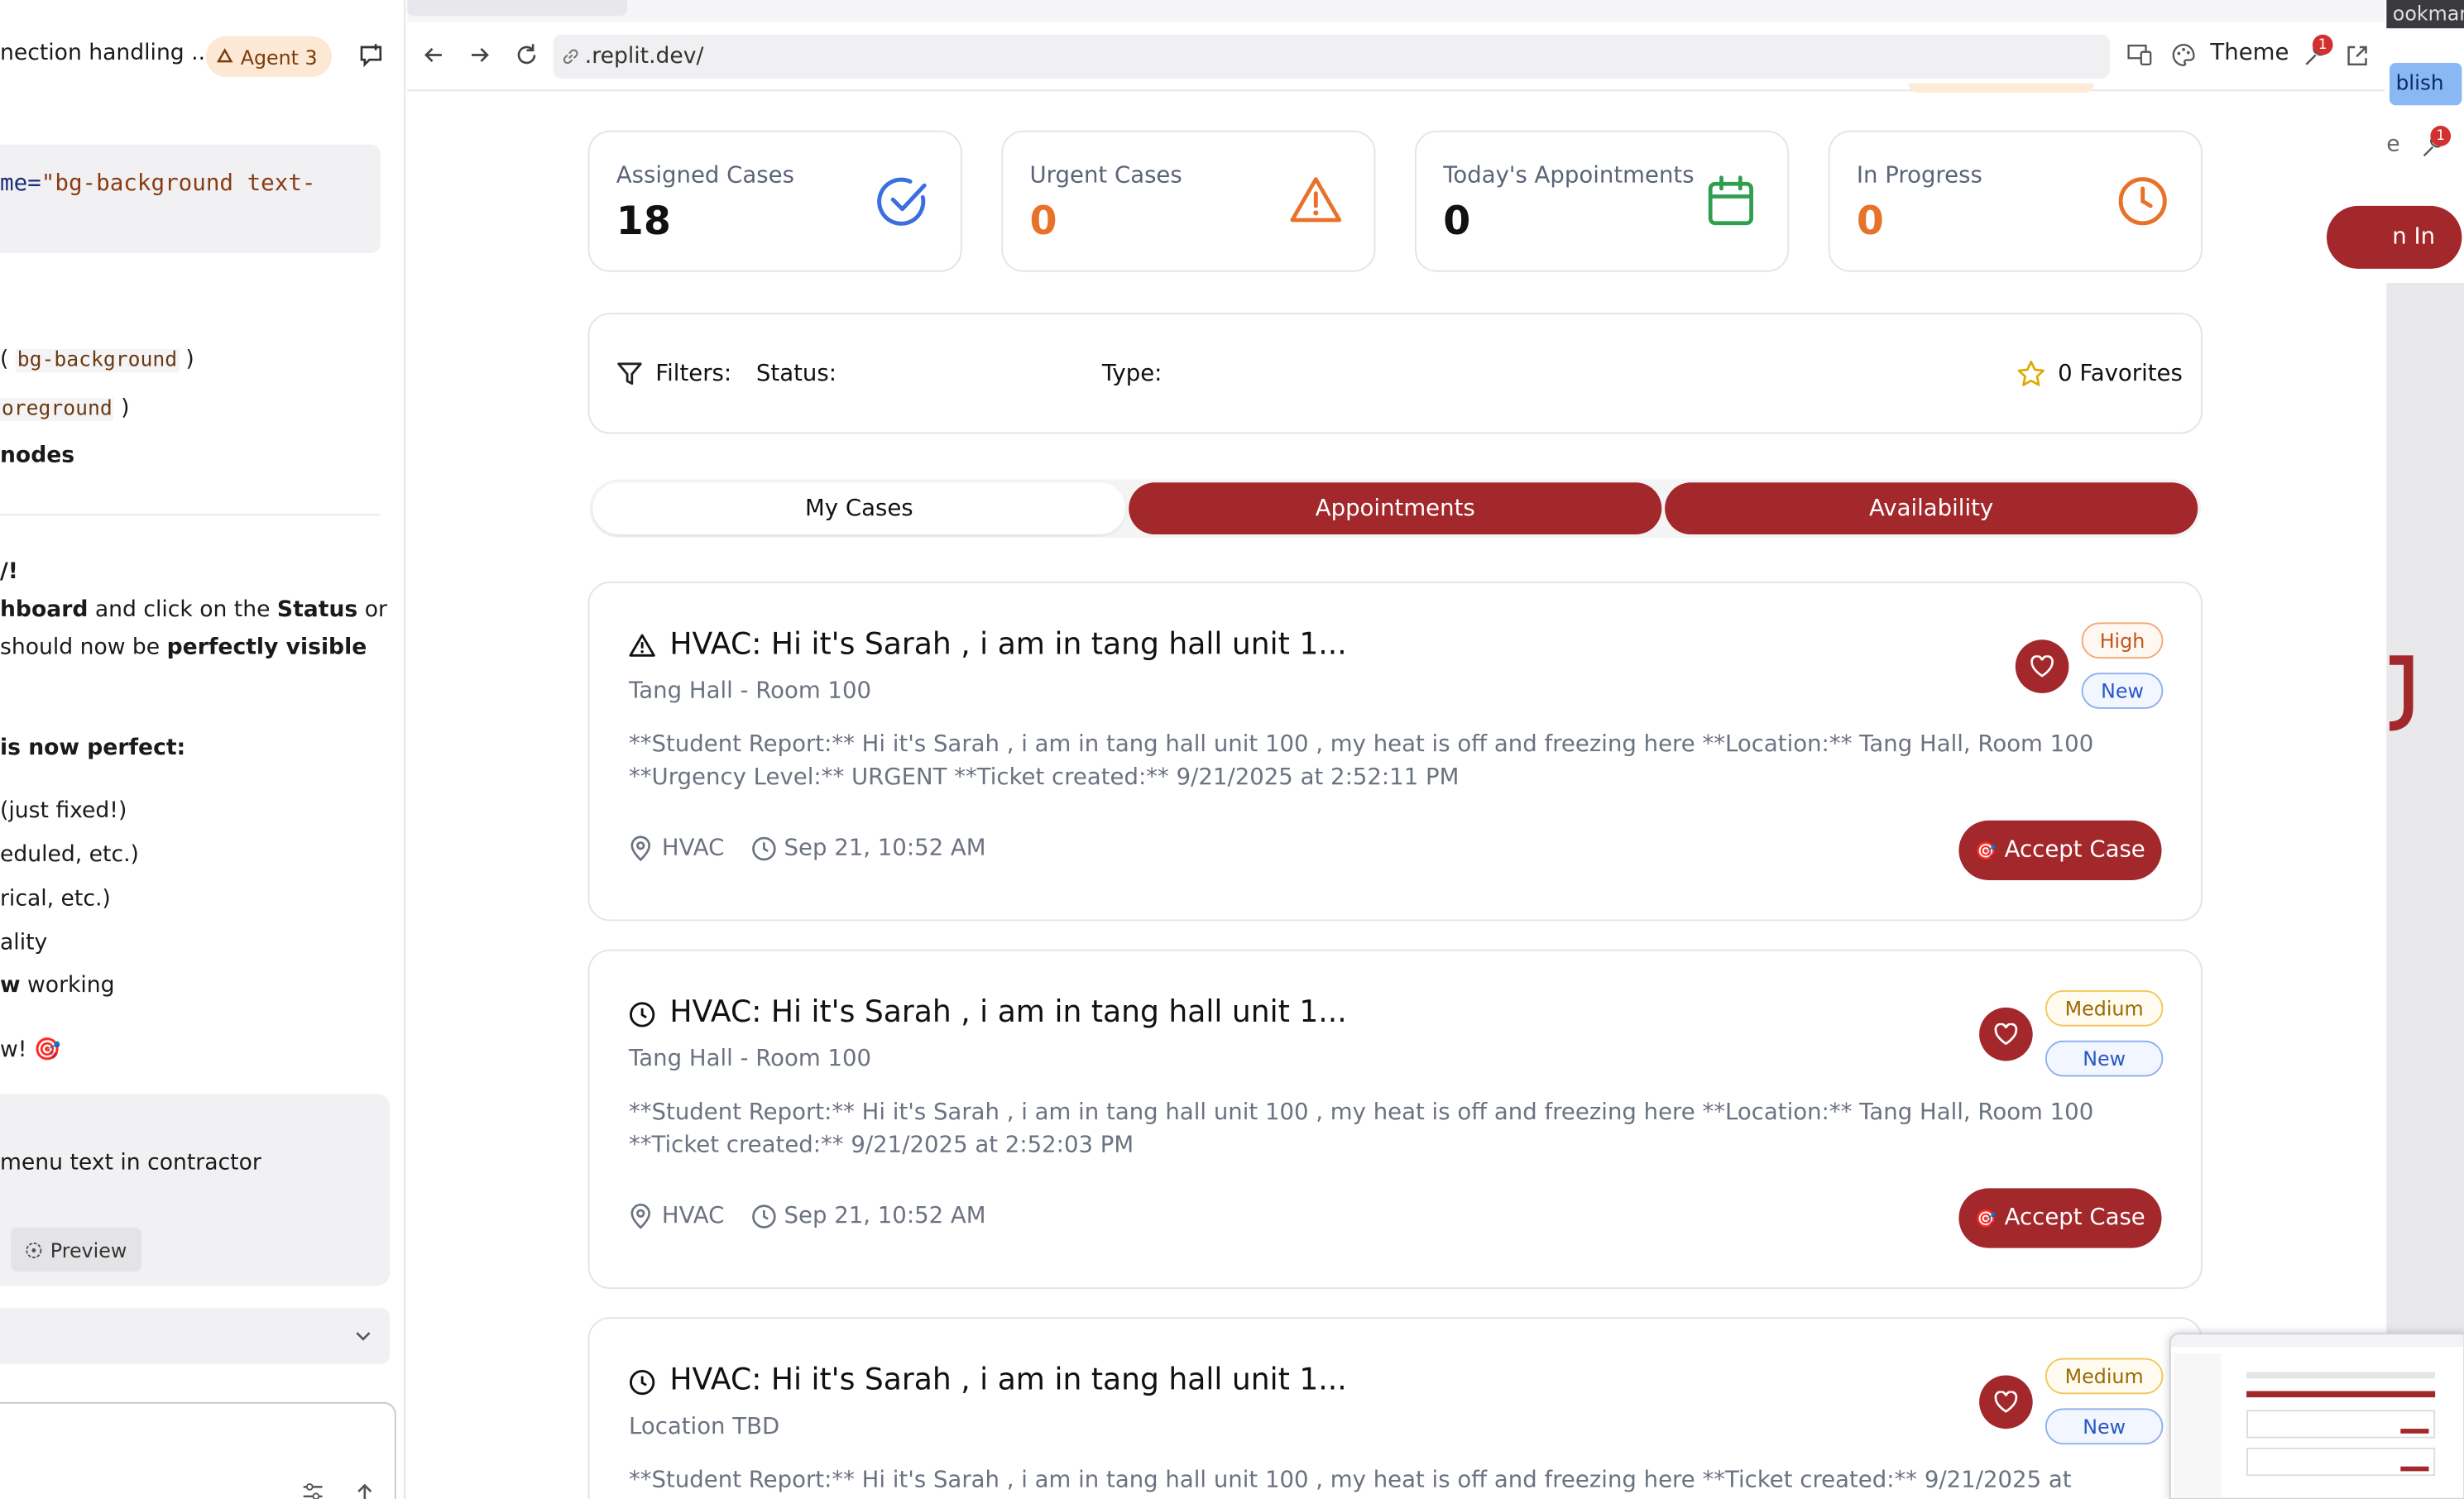 This screenshot has width=2464, height=1499. What do you see at coordinates (1919, 176) in the screenshot?
I see `stat-label: In Progress` at bounding box center [1919, 176].